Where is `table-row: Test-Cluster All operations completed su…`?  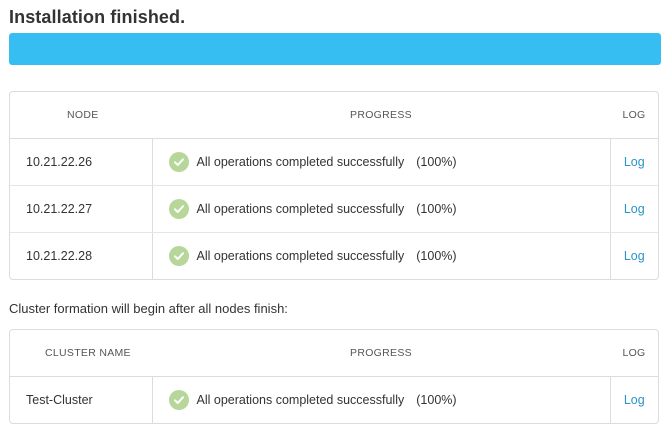
table-row: Test-Cluster All operations completed su… is located at coordinates (334, 399).